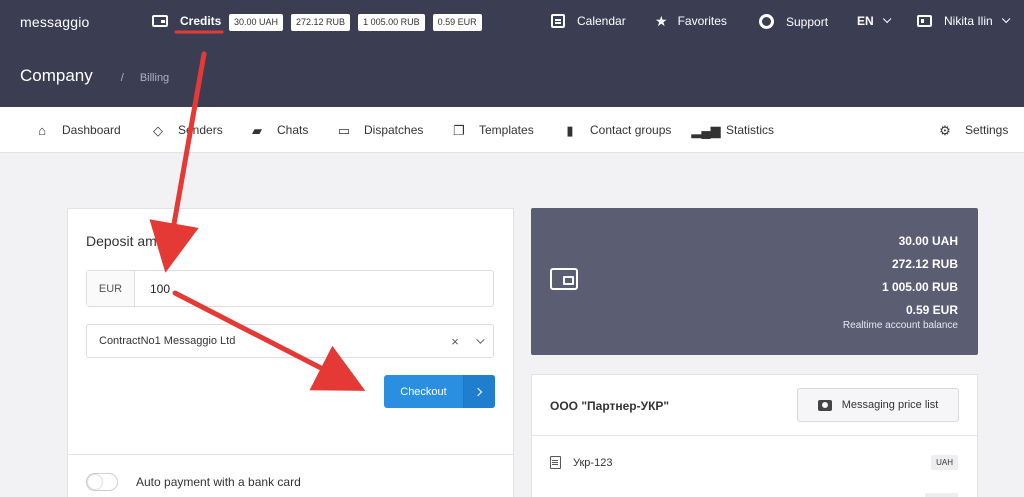 Image resolution: width=1024 pixels, height=497 pixels. Describe the element at coordinates (919, 287) in the screenshot. I see `balance-line: 1 005.00 RUB` at that location.